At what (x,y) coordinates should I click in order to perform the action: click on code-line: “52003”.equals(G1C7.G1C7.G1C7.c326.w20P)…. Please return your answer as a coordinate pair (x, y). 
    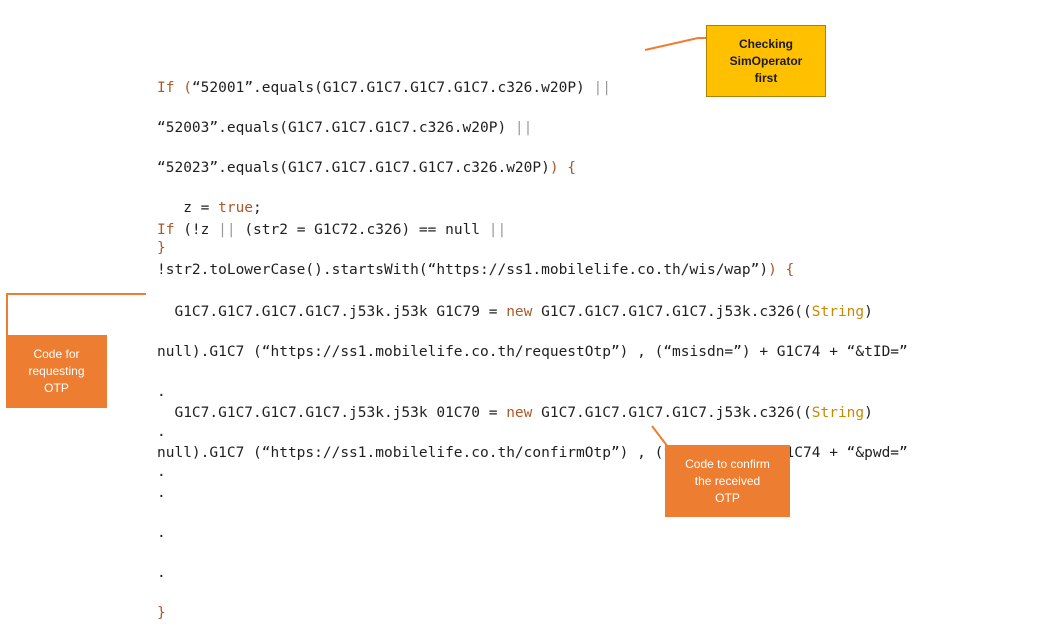
    Looking at the image, I should click on (384, 128).